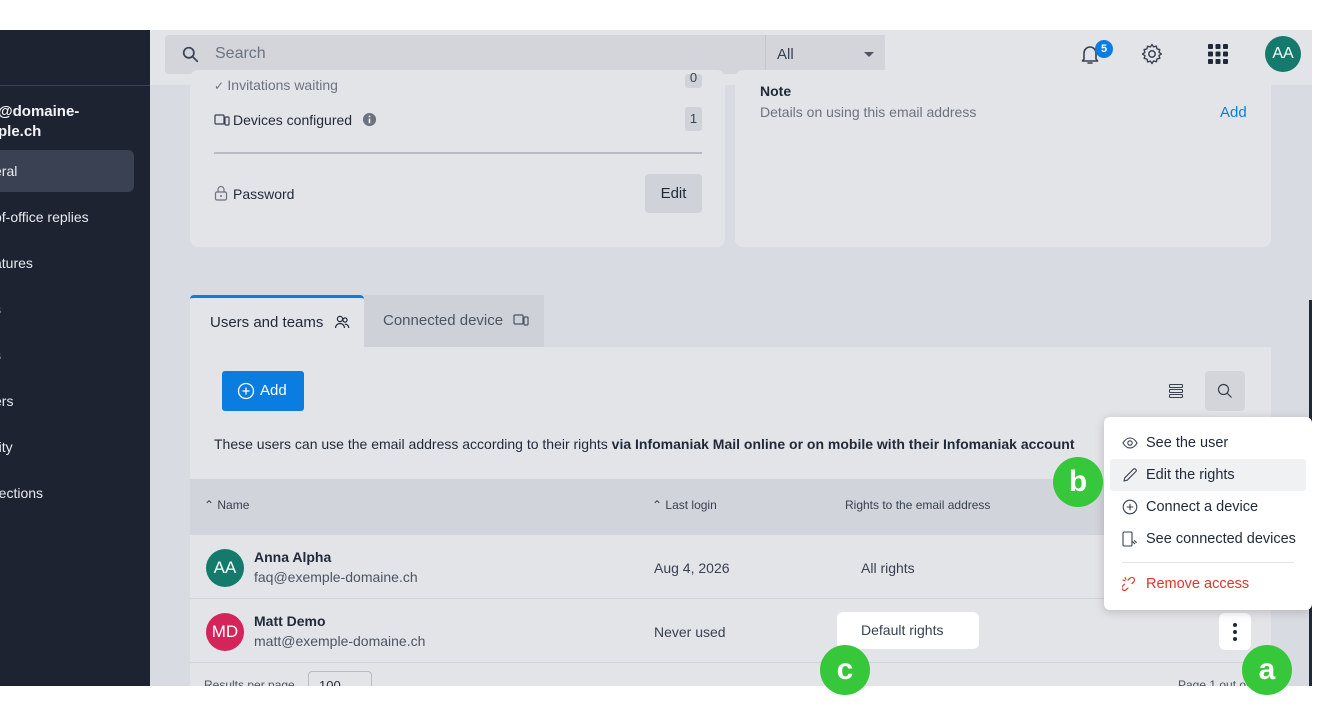 The height and width of the screenshot is (716, 1343). I want to click on sidebar-item-5: s, so click(67, 355).